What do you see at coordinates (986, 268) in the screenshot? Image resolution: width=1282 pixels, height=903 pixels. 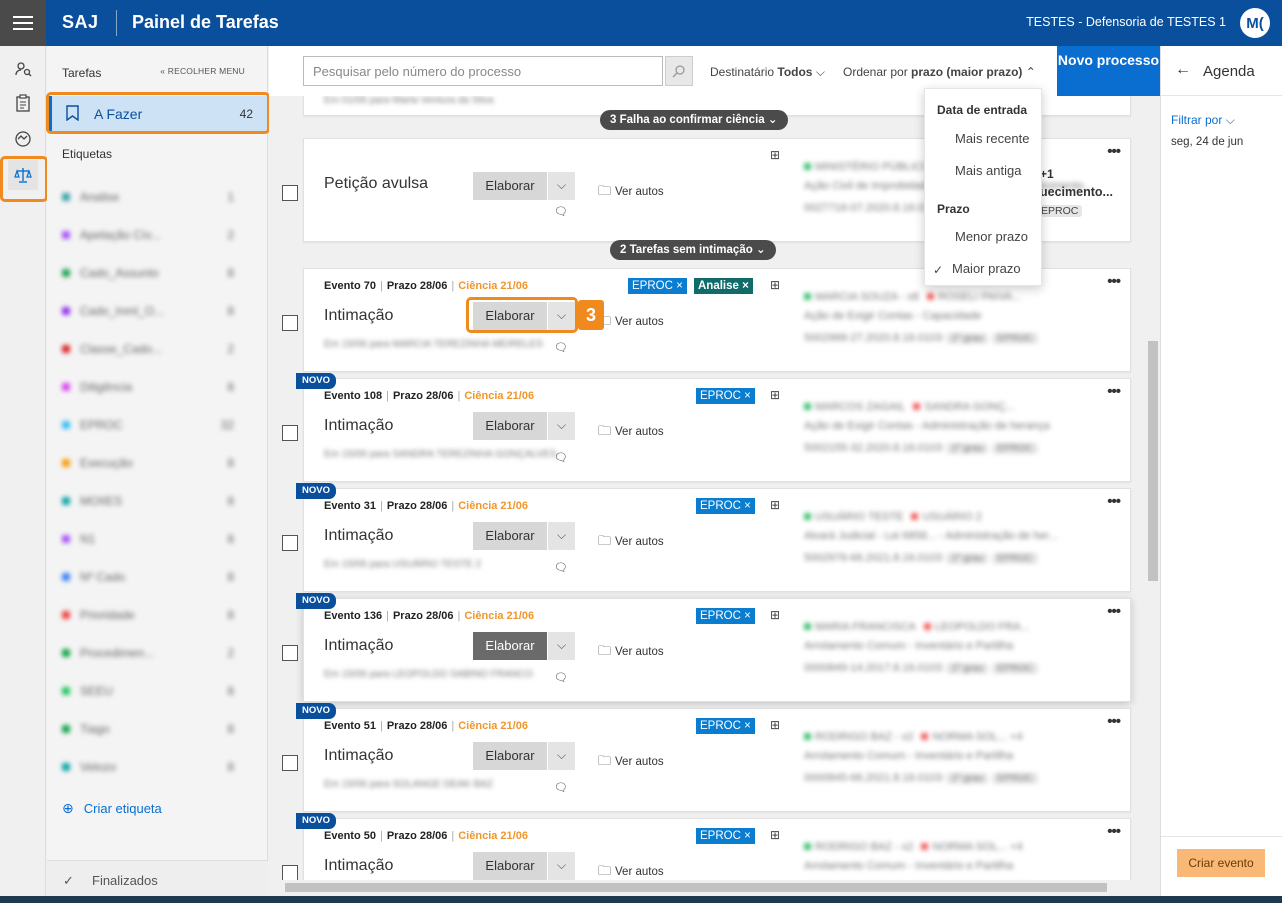 I see `menu-item-longest-deadline: Maior prazo` at bounding box center [986, 268].